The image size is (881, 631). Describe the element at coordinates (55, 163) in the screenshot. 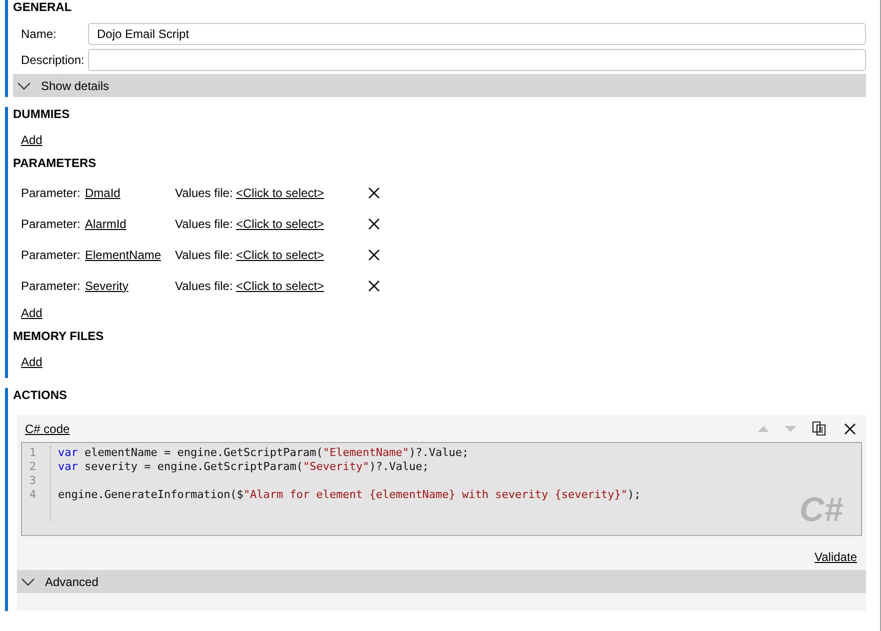

I see `section-heading: PARAMETERS` at that location.